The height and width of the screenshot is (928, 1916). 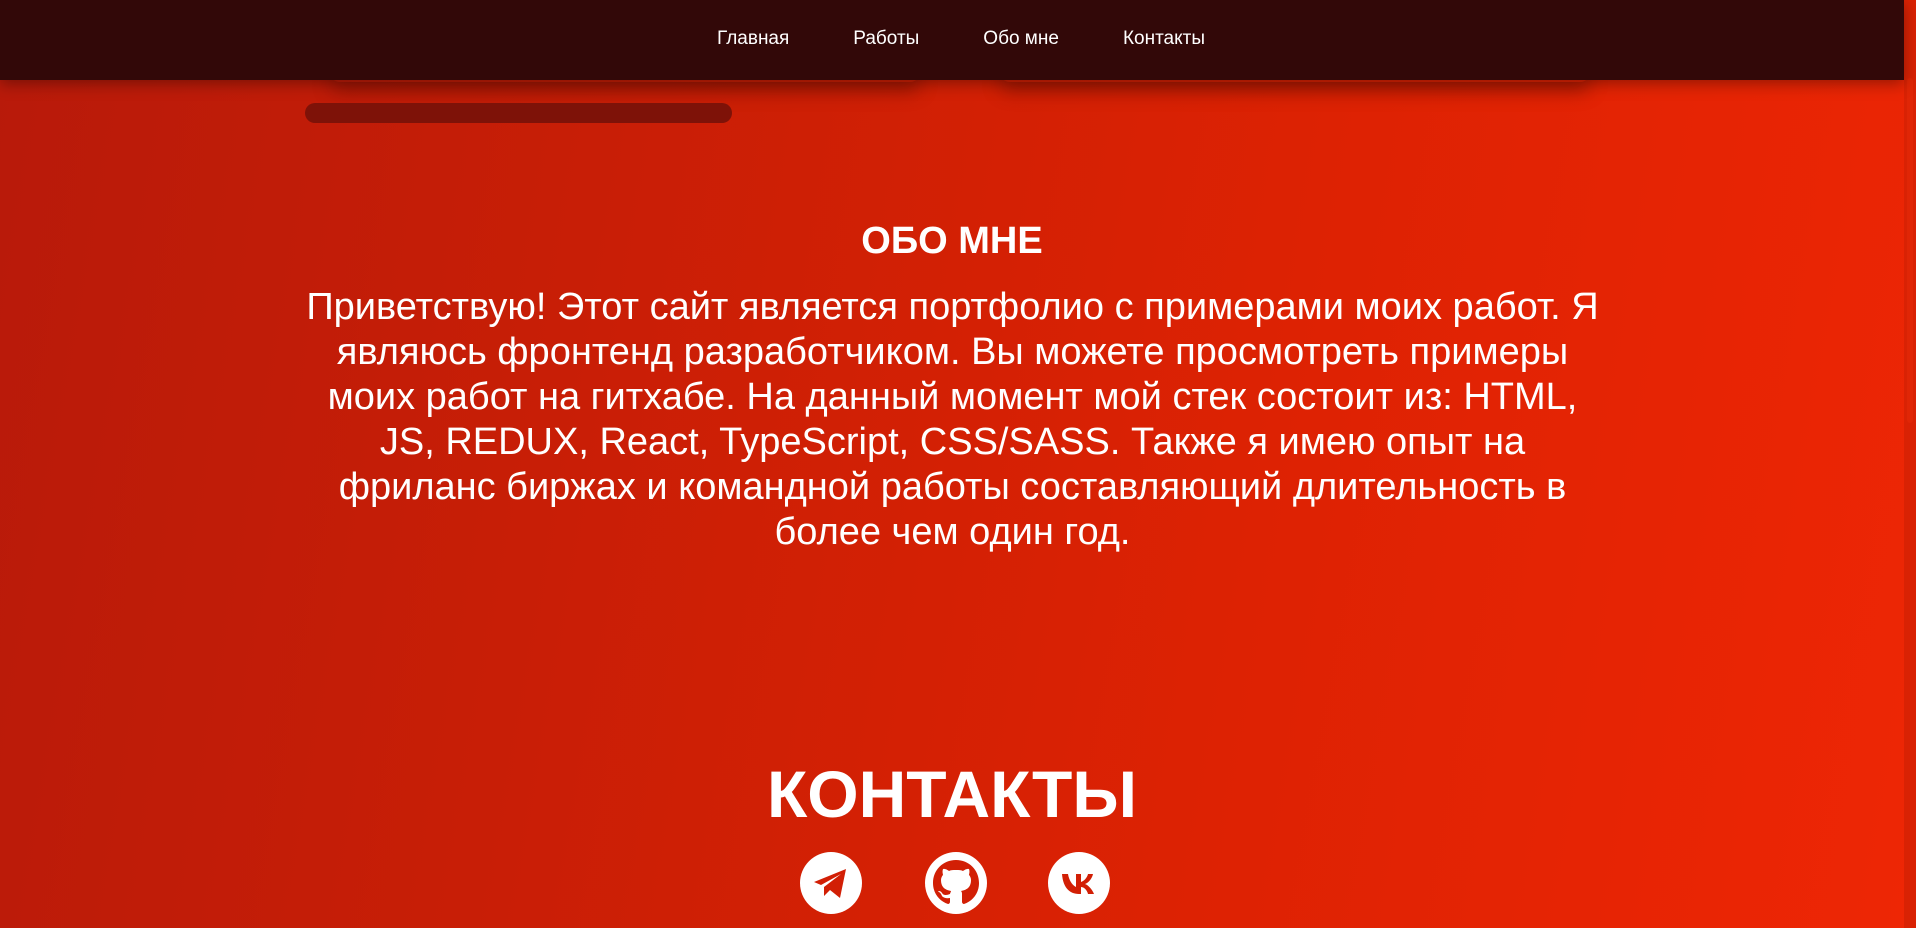 I want to click on nav-link-contacts: Контакты, so click(x=1164, y=39).